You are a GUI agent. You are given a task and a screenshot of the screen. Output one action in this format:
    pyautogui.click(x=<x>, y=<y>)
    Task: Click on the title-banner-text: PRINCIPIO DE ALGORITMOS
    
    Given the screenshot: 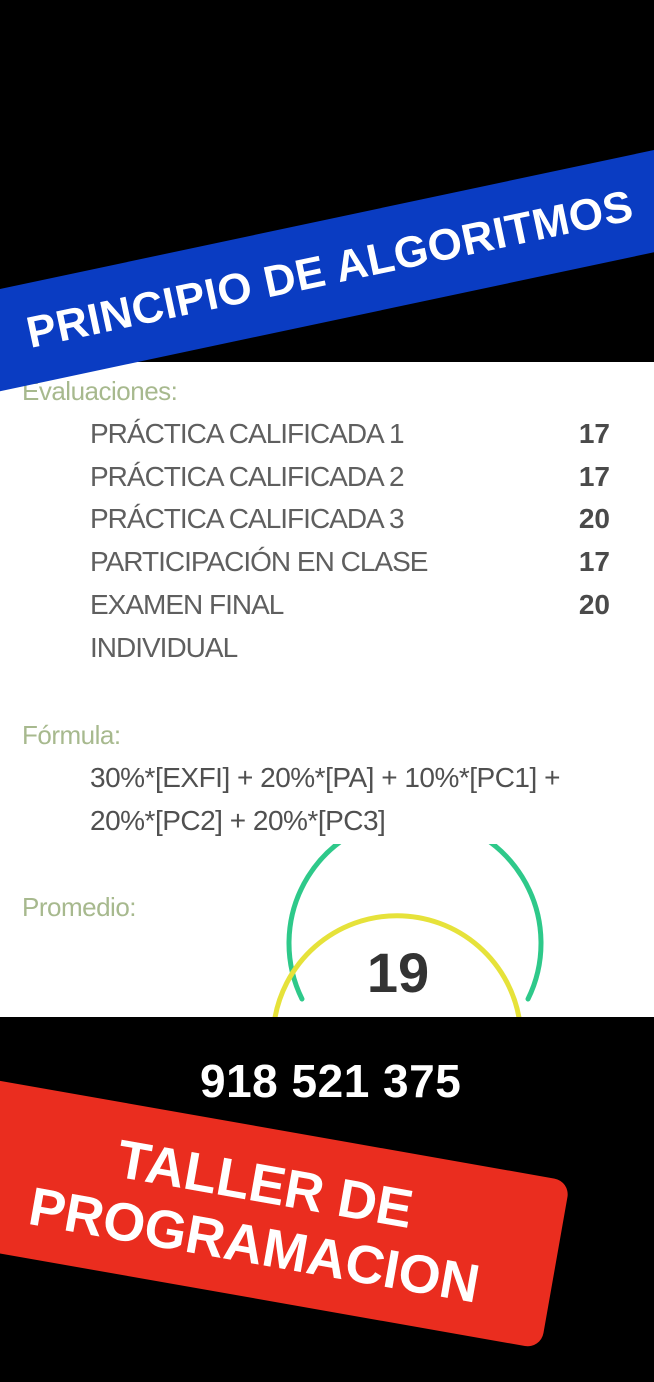 What is the action you would take?
    pyautogui.click(x=330, y=269)
    